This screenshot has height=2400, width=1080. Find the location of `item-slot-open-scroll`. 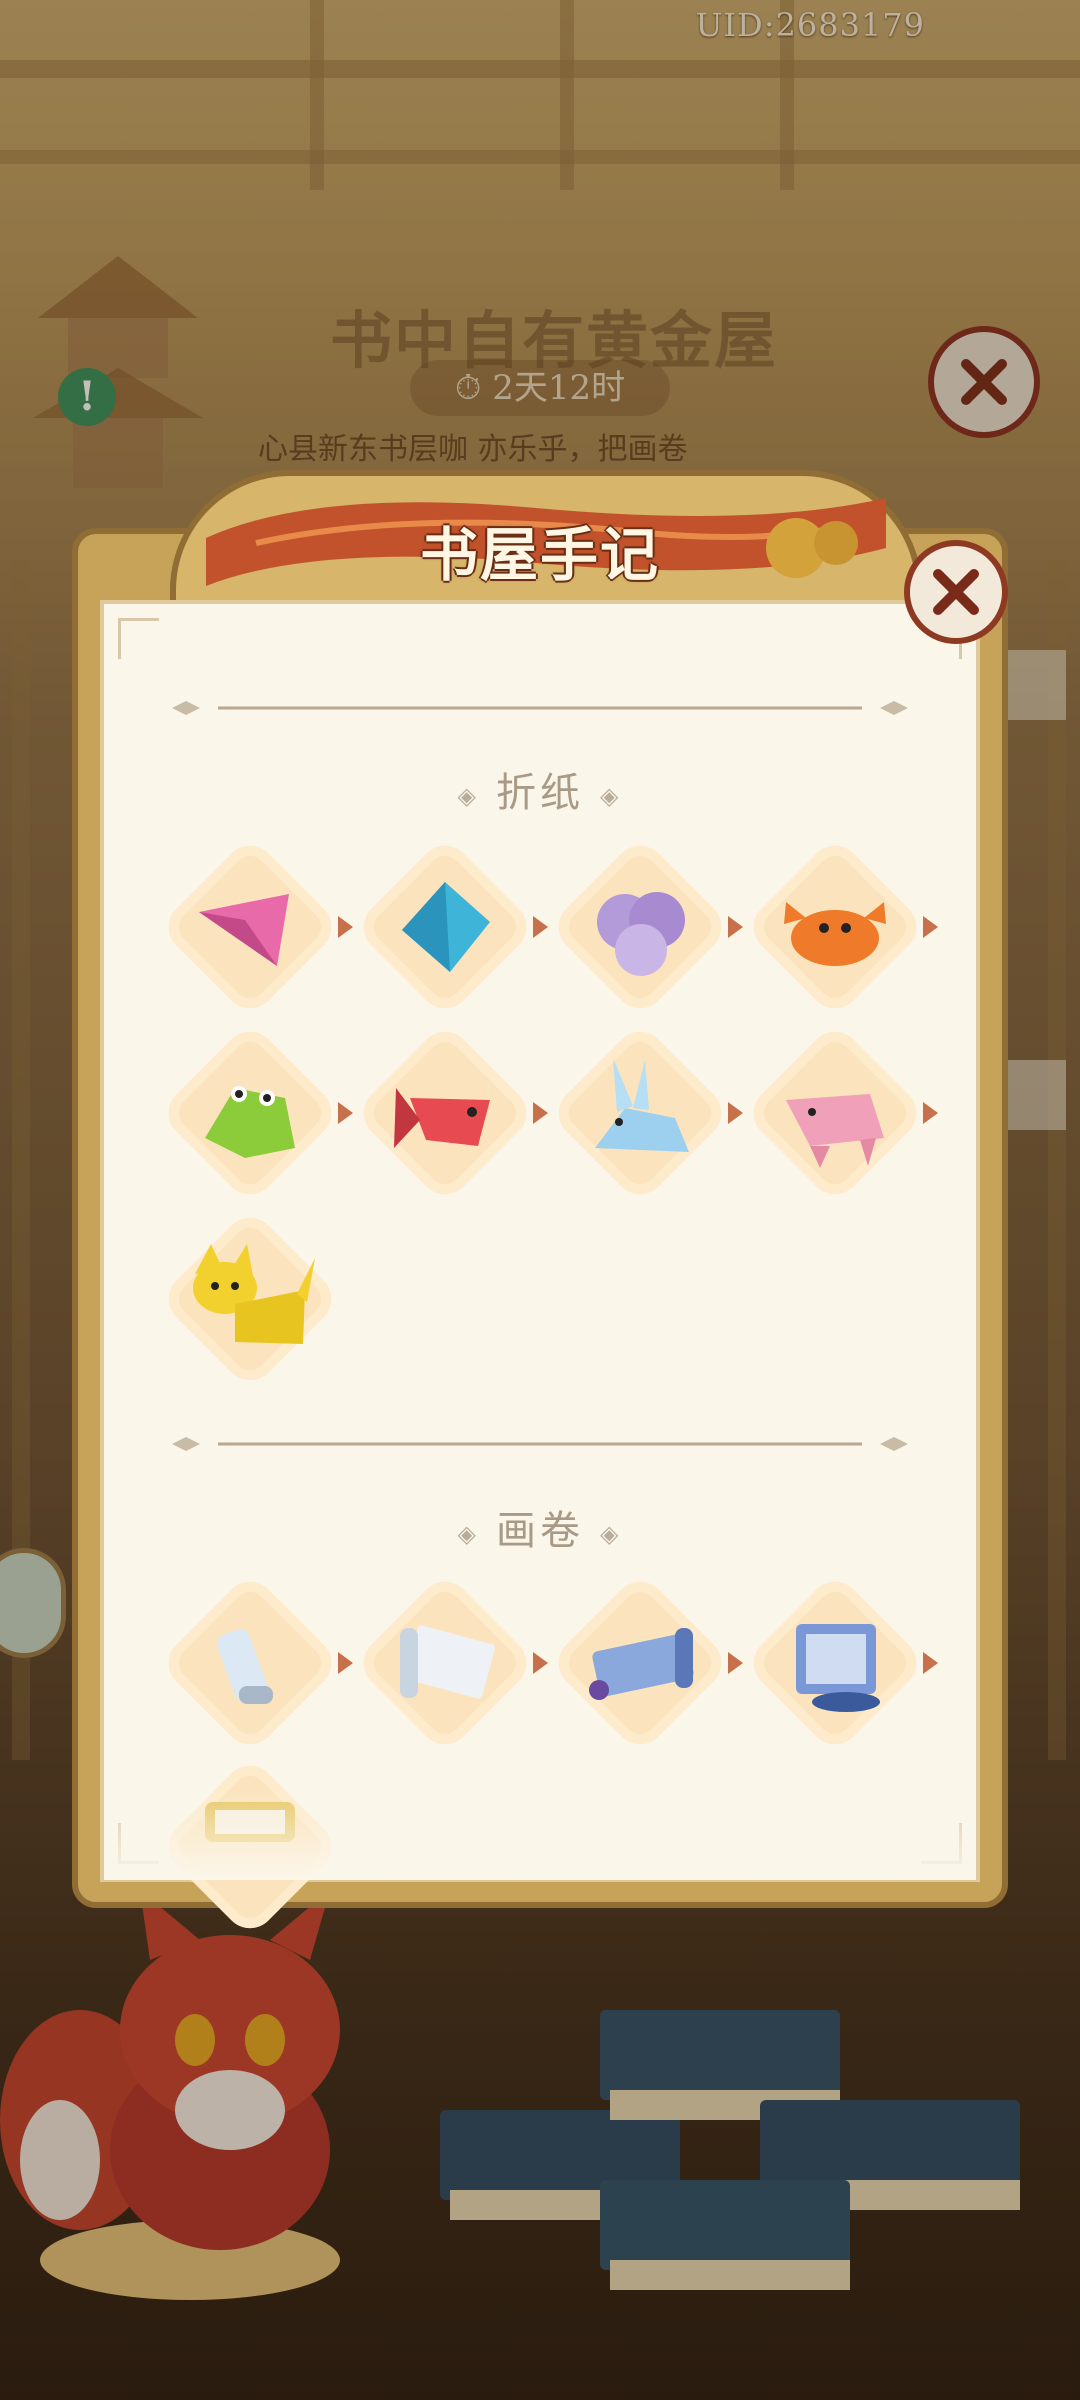

item-slot-open-scroll is located at coordinates (445, 1663).